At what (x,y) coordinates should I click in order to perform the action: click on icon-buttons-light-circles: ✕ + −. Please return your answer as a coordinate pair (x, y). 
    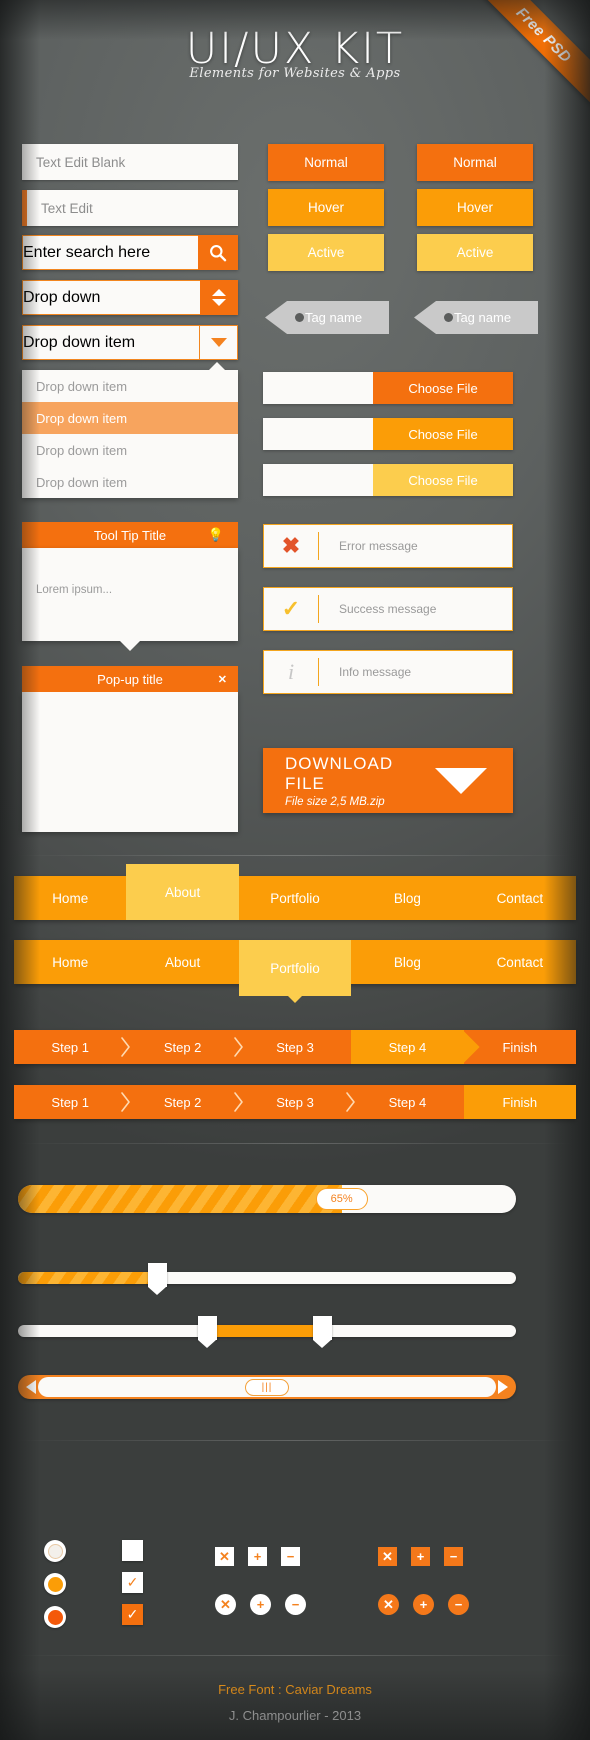
    Looking at the image, I should click on (260, 1604).